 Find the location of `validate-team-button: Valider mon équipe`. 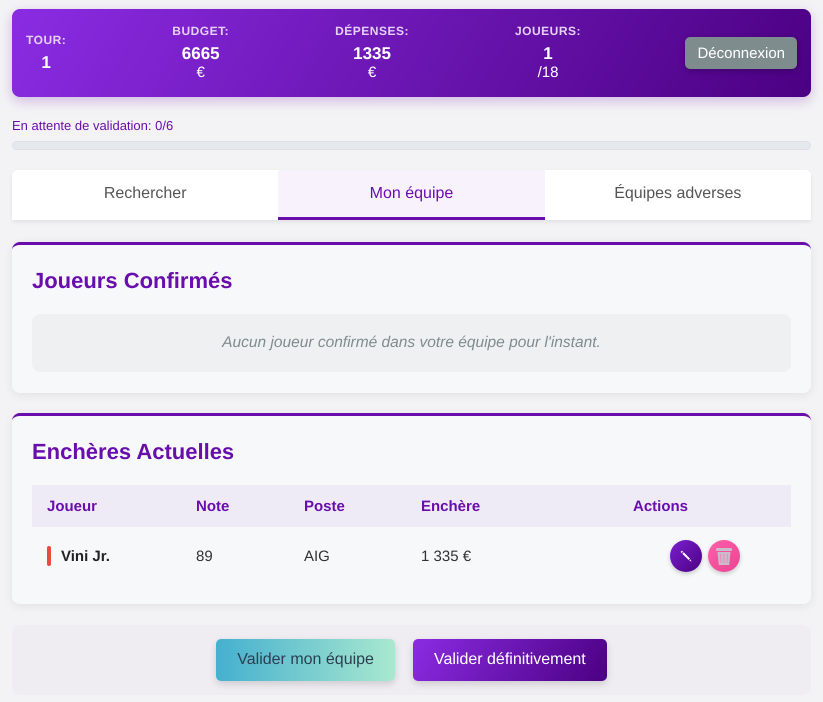

validate-team-button: Valider mon équipe is located at coordinates (305, 660).